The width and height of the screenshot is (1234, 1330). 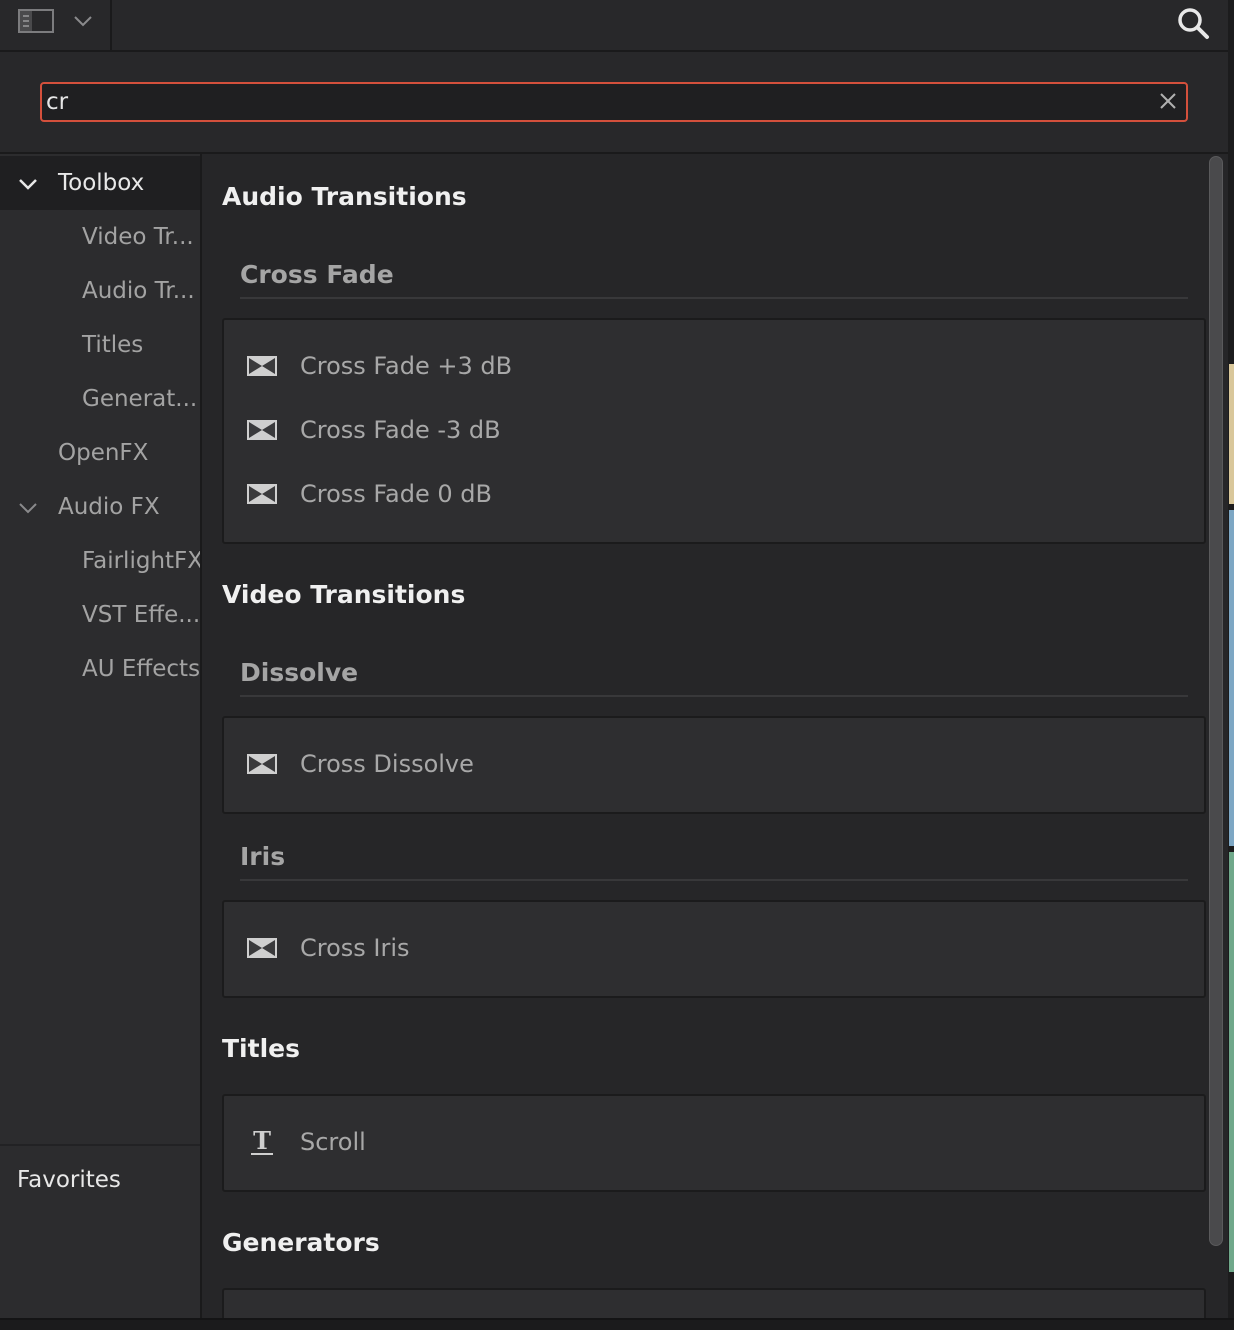 I want to click on sidebar-item-label: FairlightFX, so click(x=141, y=561).